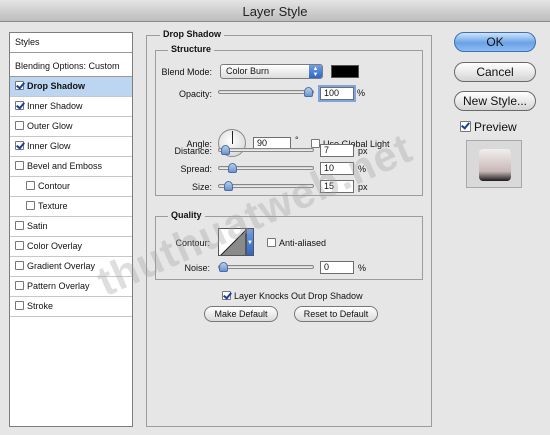 The width and height of the screenshot is (550, 435). What do you see at coordinates (266, 92) in the screenshot?
I see `opacity-slider` at bounding box center [266, 92].